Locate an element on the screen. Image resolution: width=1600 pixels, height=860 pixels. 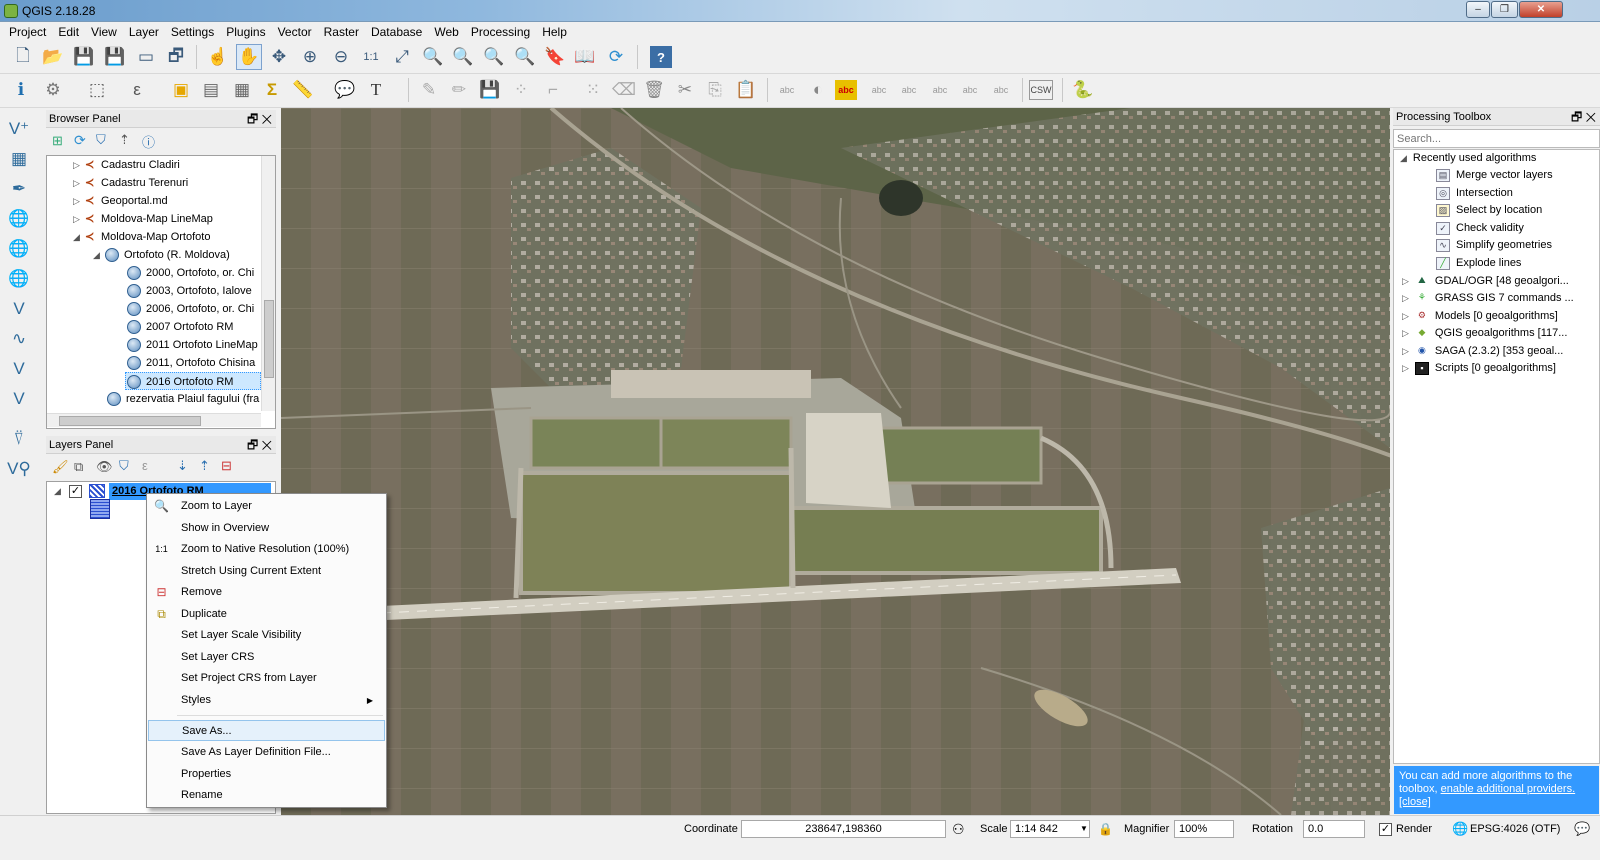
filter-expression-icon: ε is located at coordinates (145, 465).